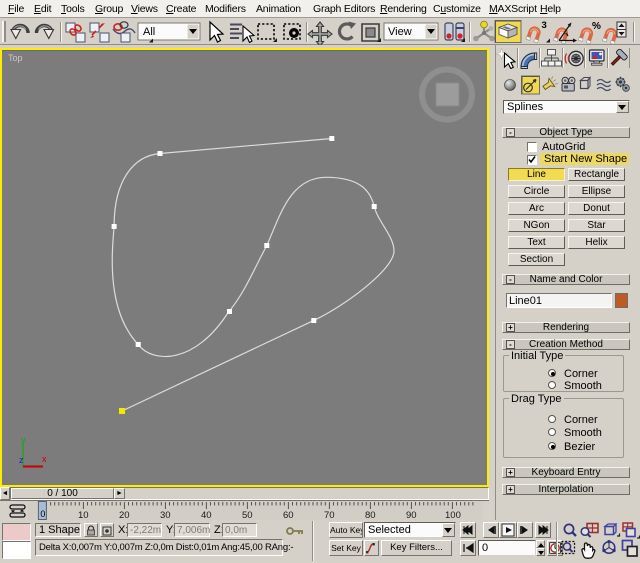  I want to click on svg-text: All, so click(149, 32).